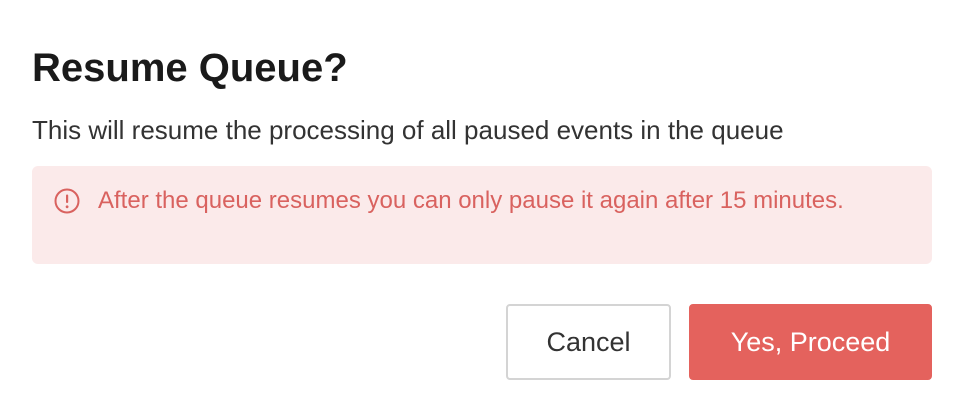 This screenshot has width=972, height=414. I want to click on exclamation-circle-icon, so click(67, 201).